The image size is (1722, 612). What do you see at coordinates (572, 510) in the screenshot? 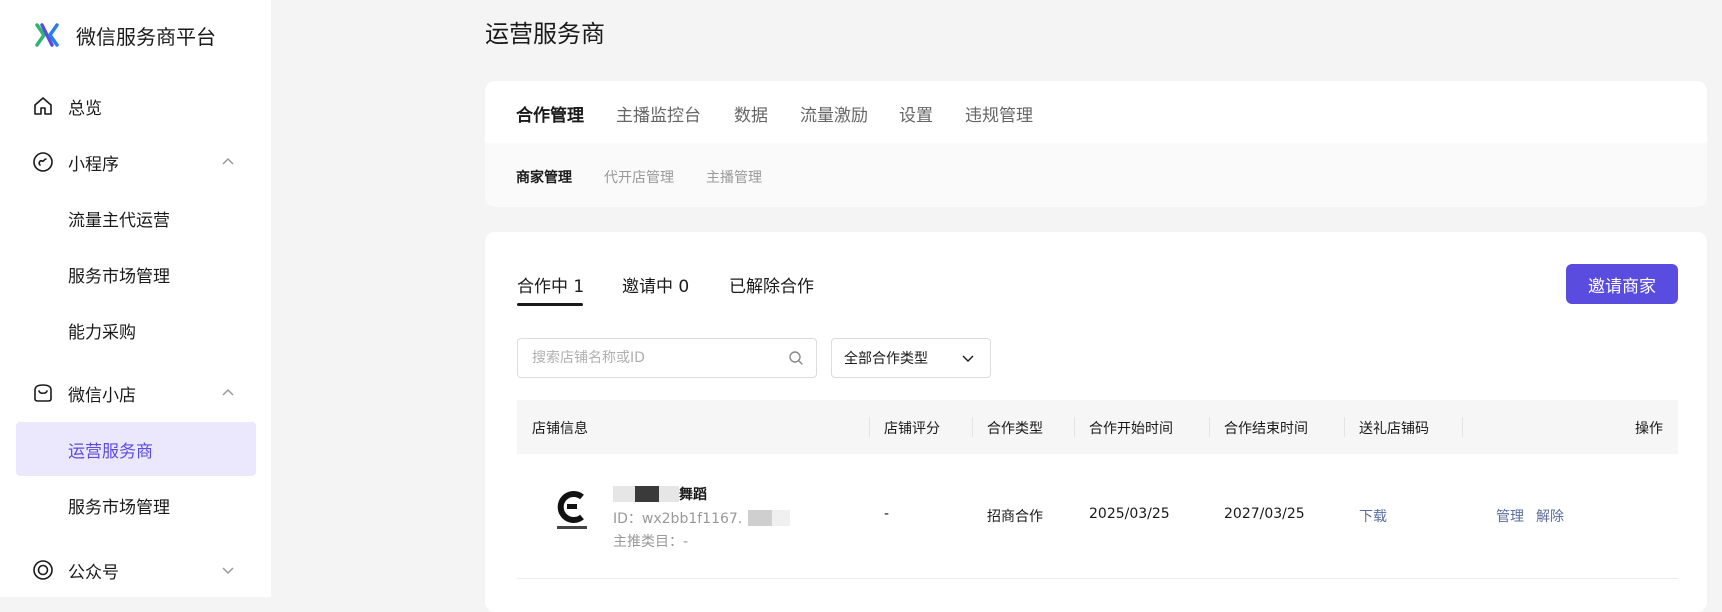
I see `shop-logo` at bounding box center [572, 510].